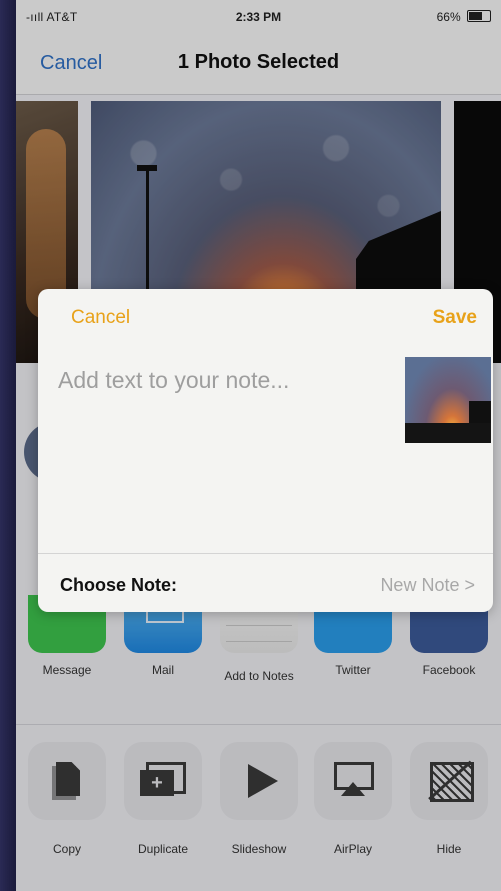 Image resolution: width=501 pixels, height=891 pixels. What do you see at coordinates (223, 442) in the screenshot?
I see `note-text-input` at bounding box center [223, 442].